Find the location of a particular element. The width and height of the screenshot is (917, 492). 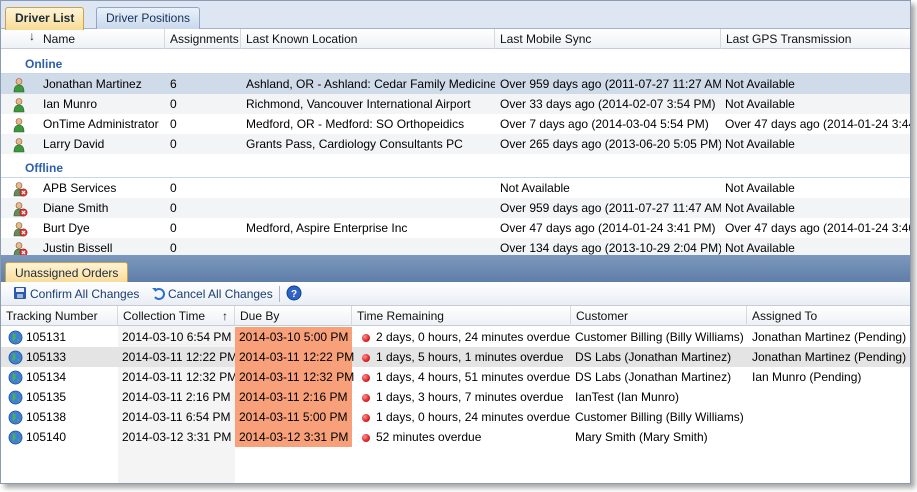

driver-name: Burt Dye is located at coordinates (66, 228).